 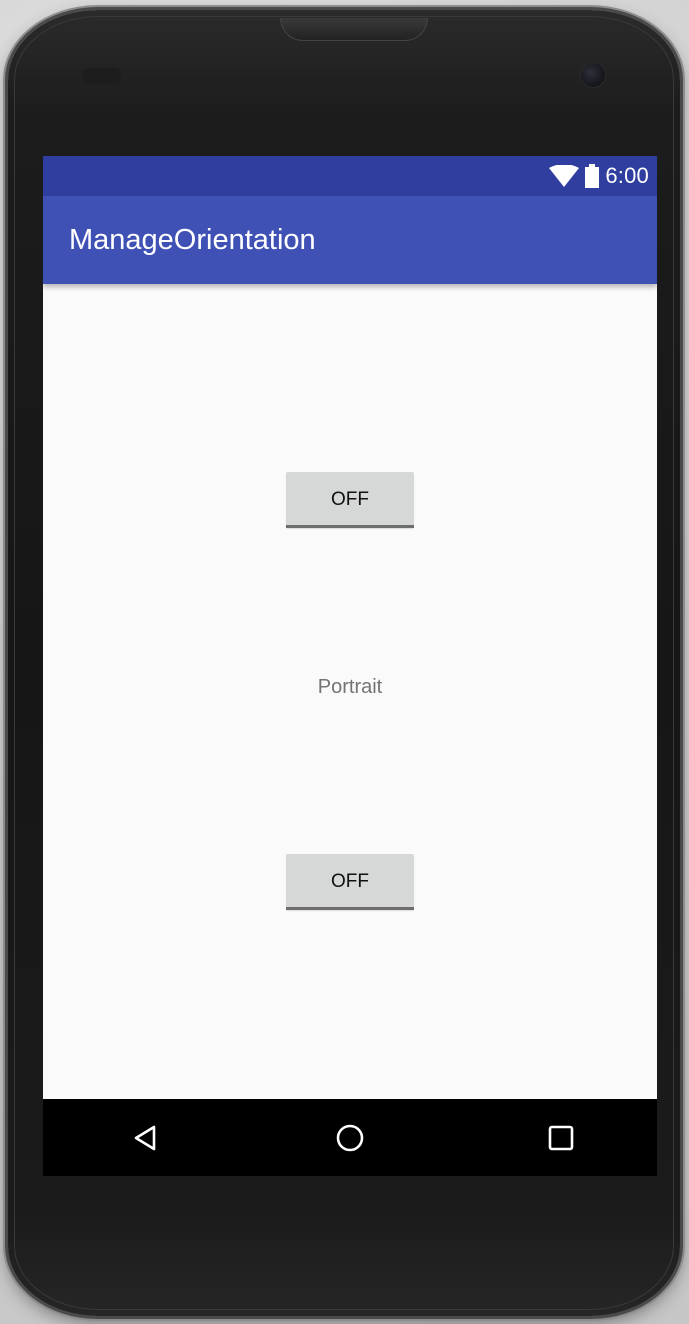 What do you see at coordinates (350, 240) in the screenshot?
I see `app-bar: ManageOrientation` at bounding box center [350, 240].